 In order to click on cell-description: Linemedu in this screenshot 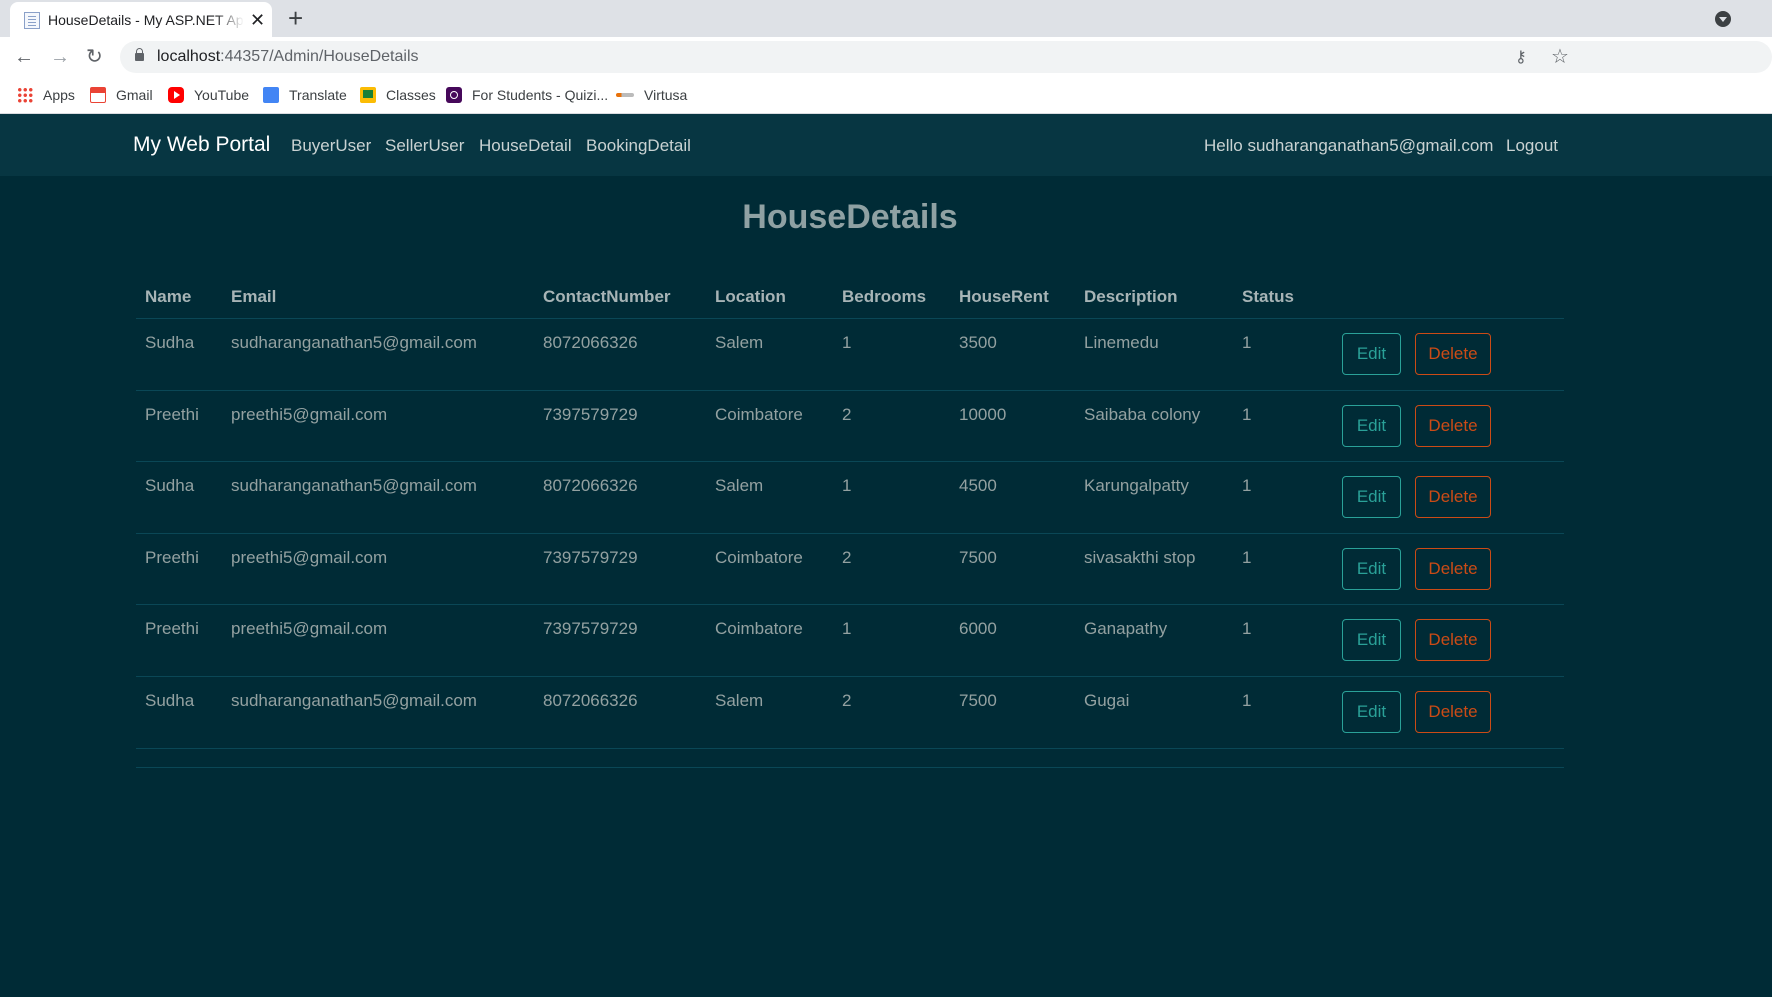, I will do `click(1121, 342)`.